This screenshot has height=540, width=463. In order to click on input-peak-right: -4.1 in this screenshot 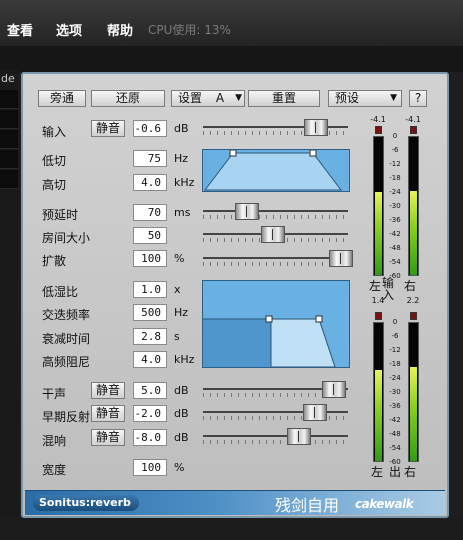, I will do `click(413, 119)`.